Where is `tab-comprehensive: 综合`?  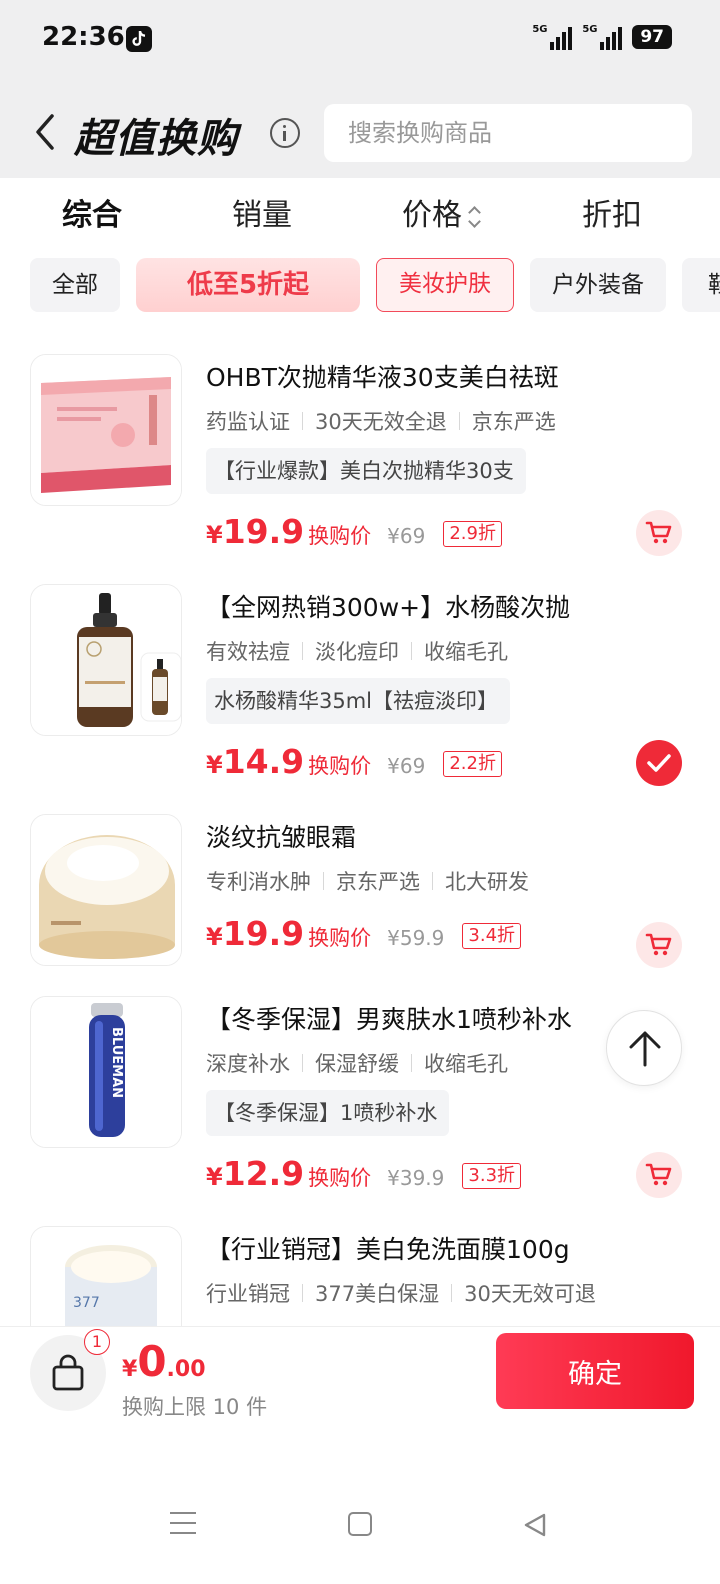 tab-comprehensive: 综合 is located at coordinates (92, 212).